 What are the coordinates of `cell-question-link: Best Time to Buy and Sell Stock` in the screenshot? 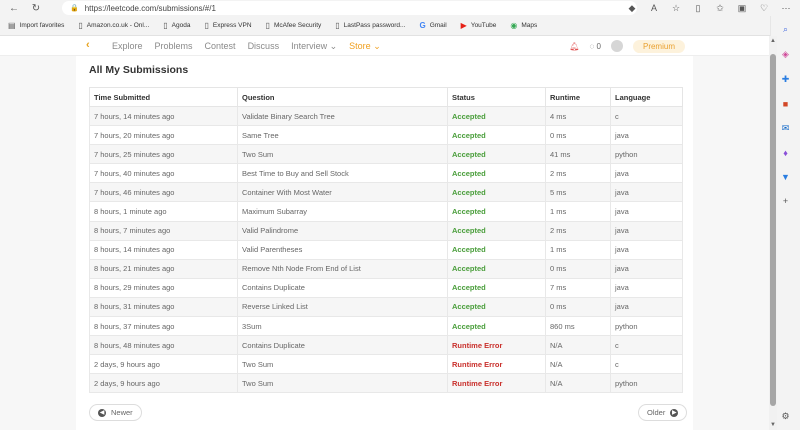 It's located at (342, 173).